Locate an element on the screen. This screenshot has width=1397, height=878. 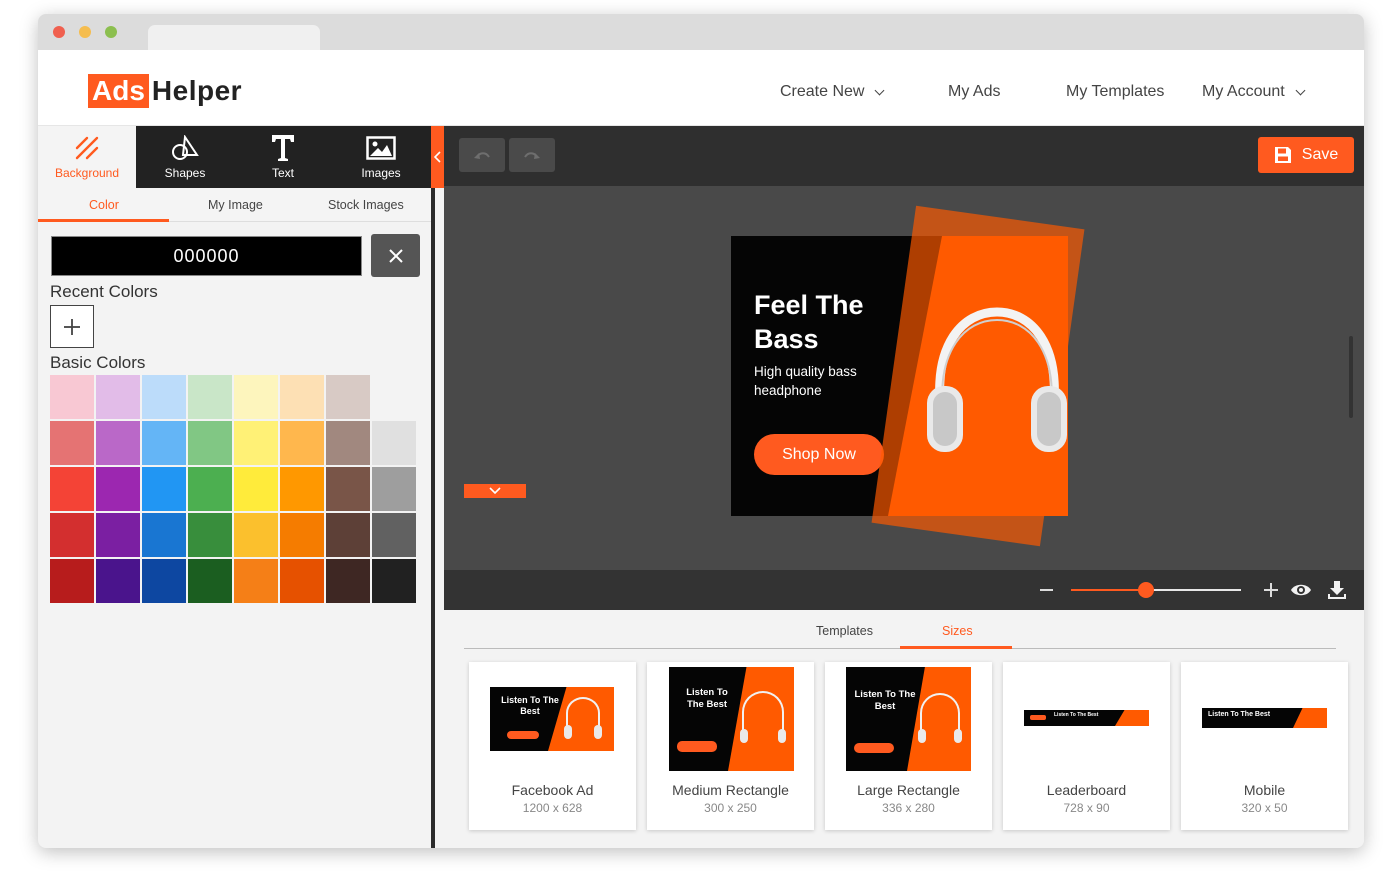
undo-button is located at coordinates (482, 155).